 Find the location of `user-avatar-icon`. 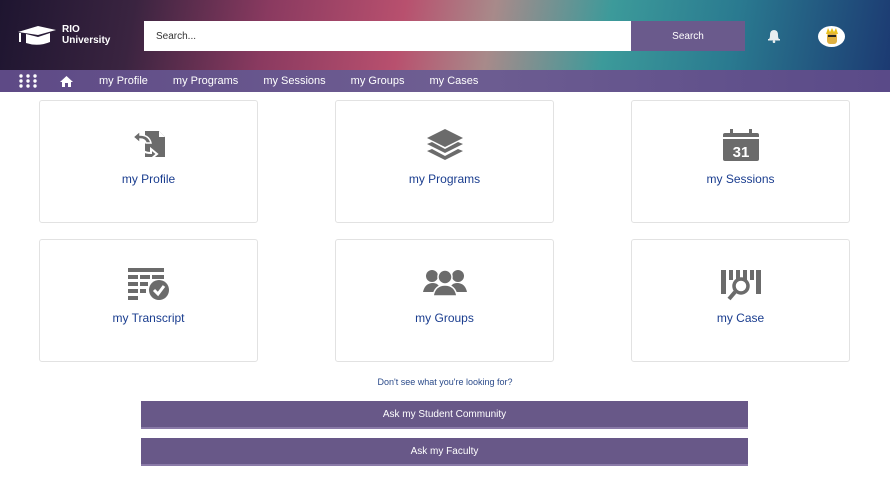

user-avatar-icon is located at coordinates (831, 35).